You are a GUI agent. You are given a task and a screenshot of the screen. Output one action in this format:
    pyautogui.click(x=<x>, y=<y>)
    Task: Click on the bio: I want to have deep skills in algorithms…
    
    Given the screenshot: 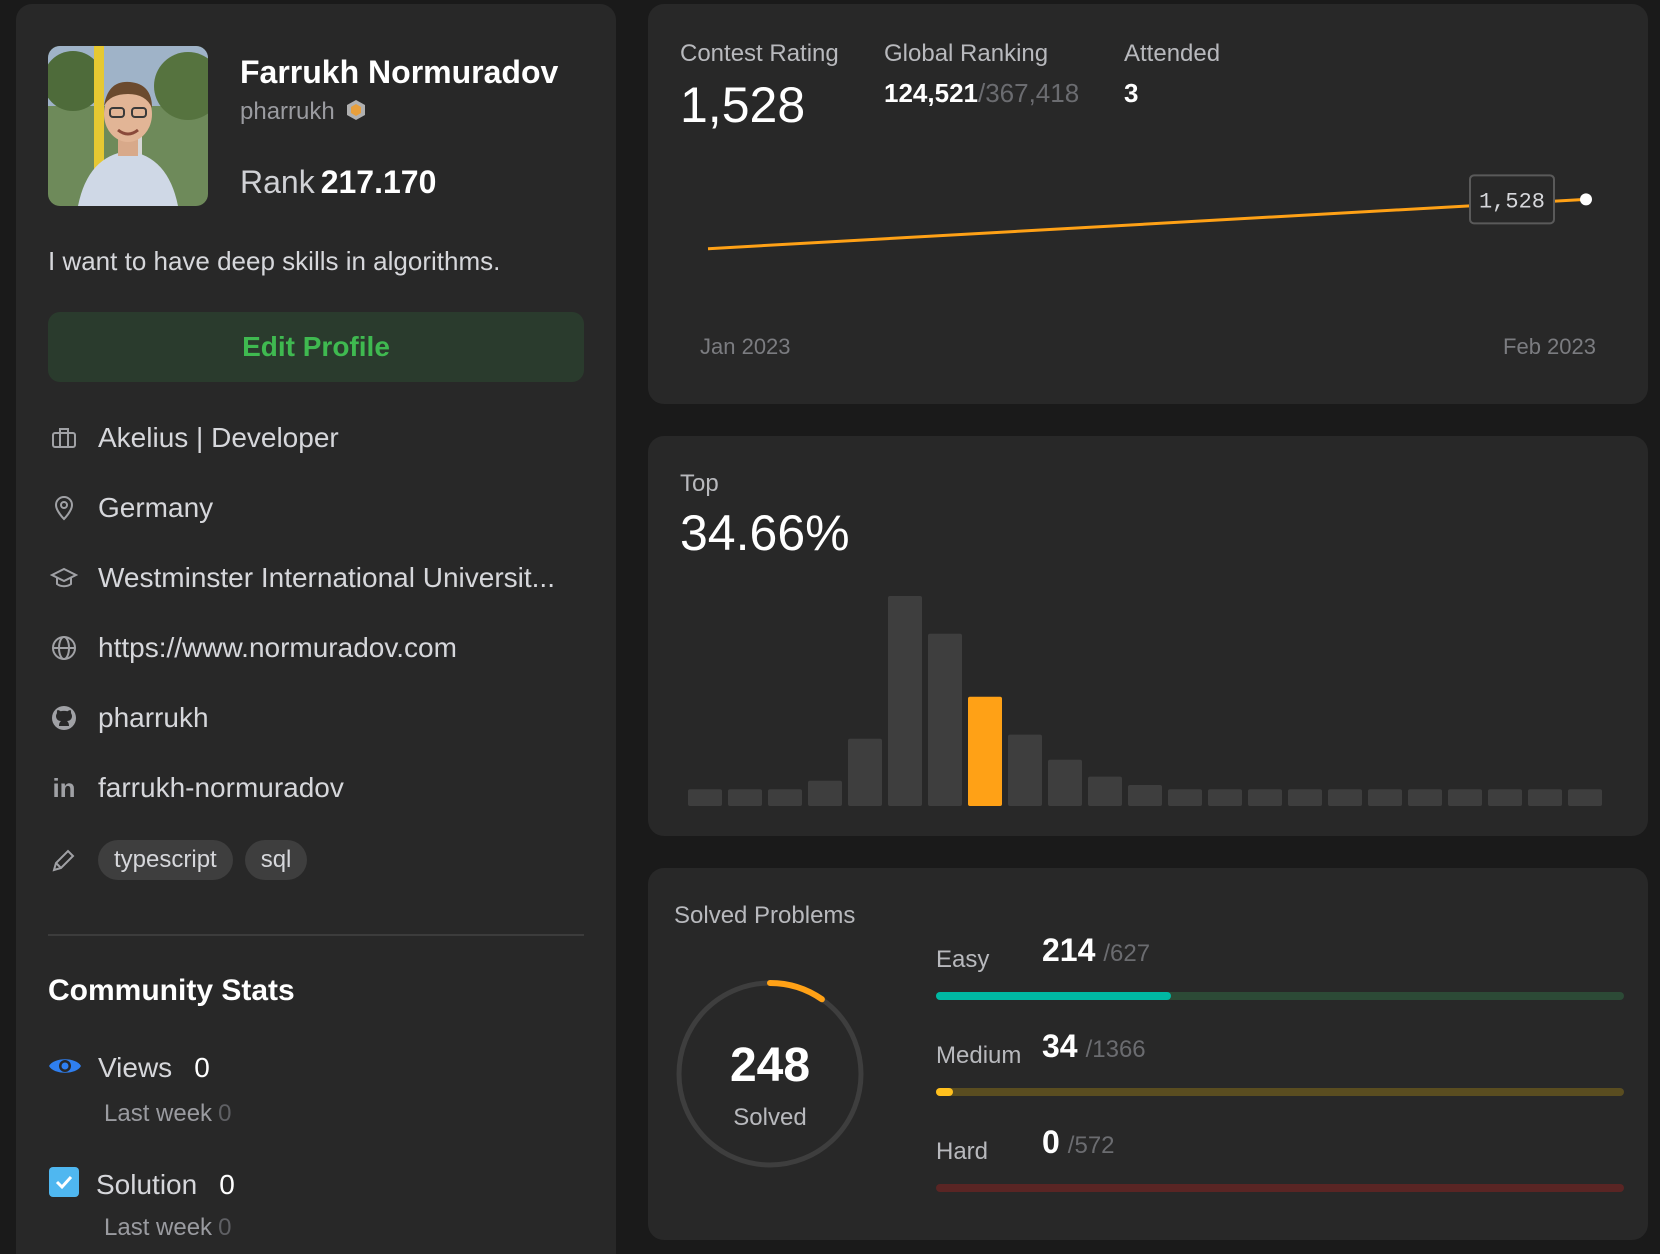 What is the action you would take?
    pyautogui.click(x=274, y=261)
    